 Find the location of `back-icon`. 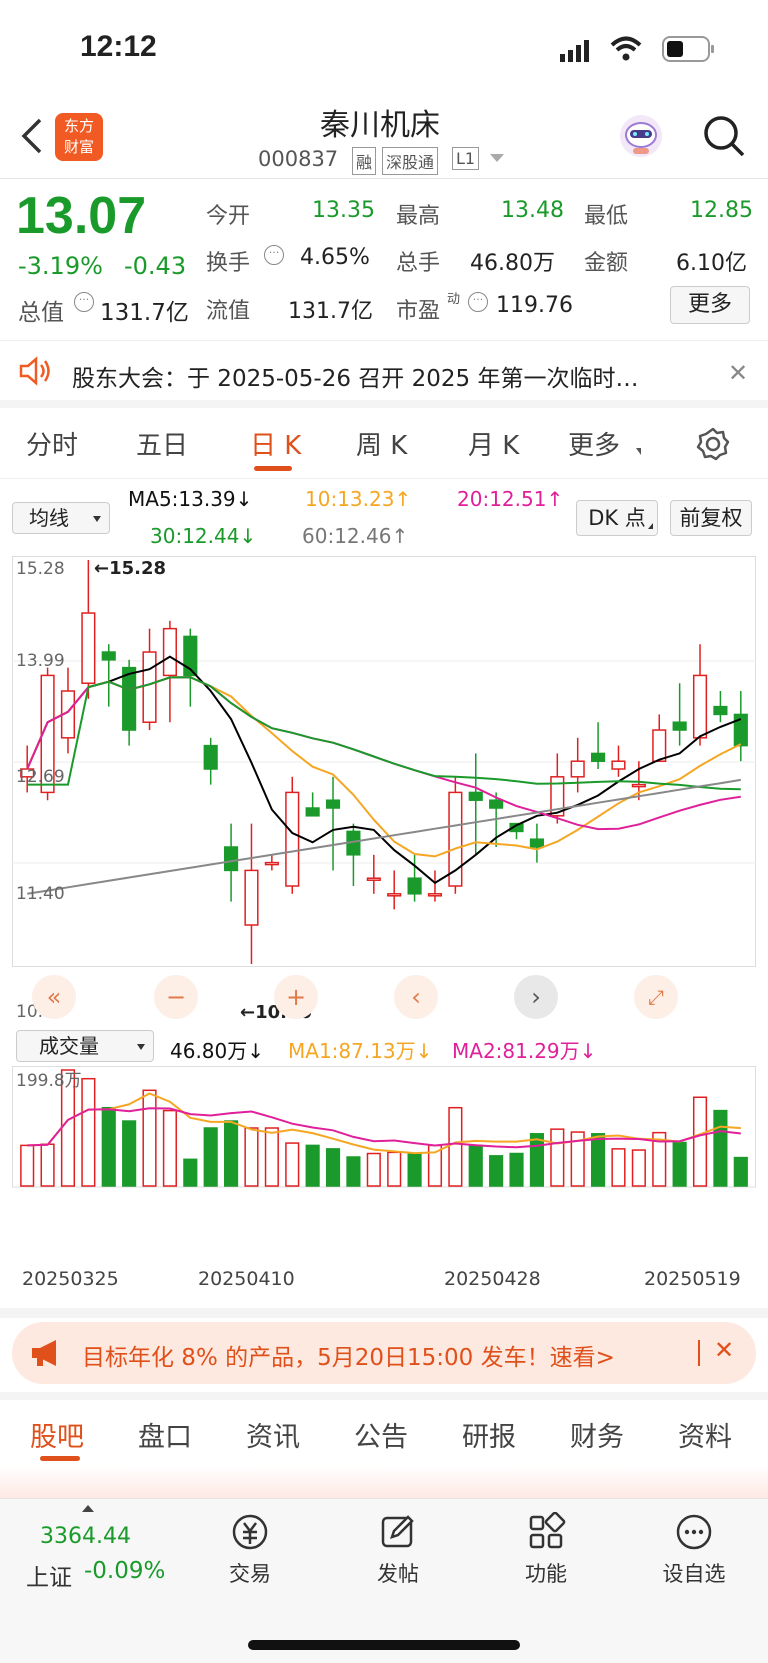

back-icon is located at coordinates (31, 138).